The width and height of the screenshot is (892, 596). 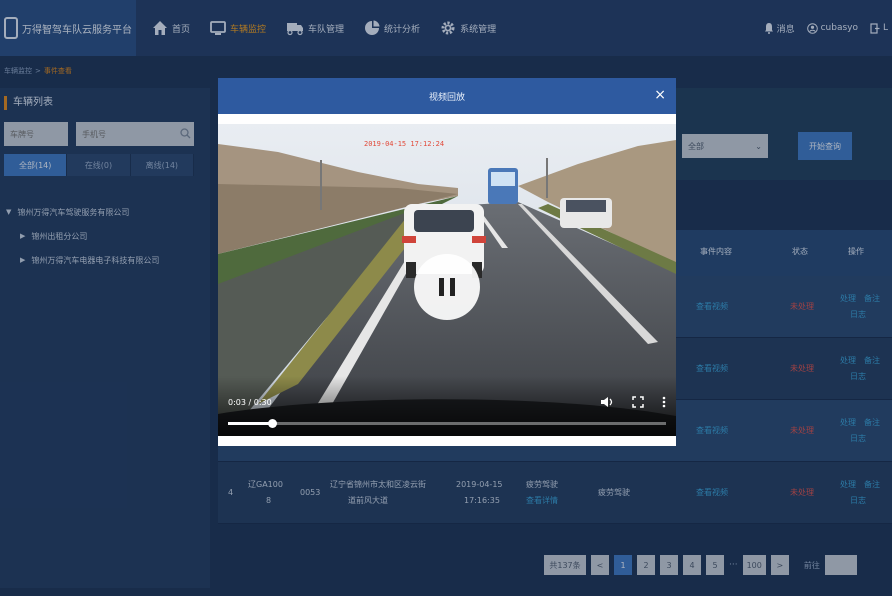 I want to click on modal-header: 视频回放 ×, so click(x=447, y=96).